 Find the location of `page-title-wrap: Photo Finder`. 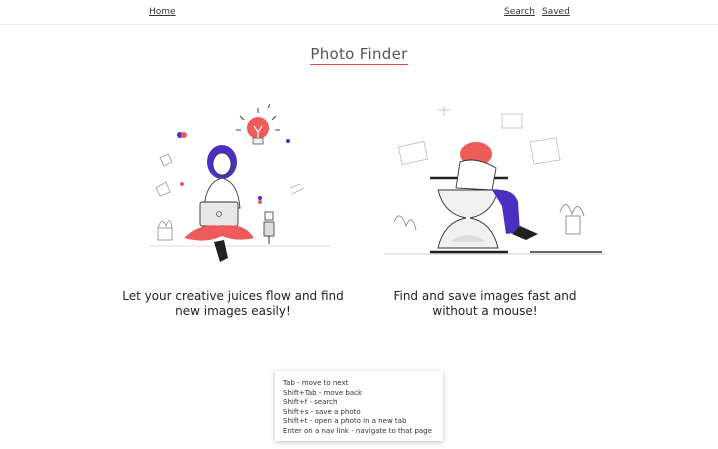

page-title-wrap: Photo Finder is located at coordinates (359, 54).